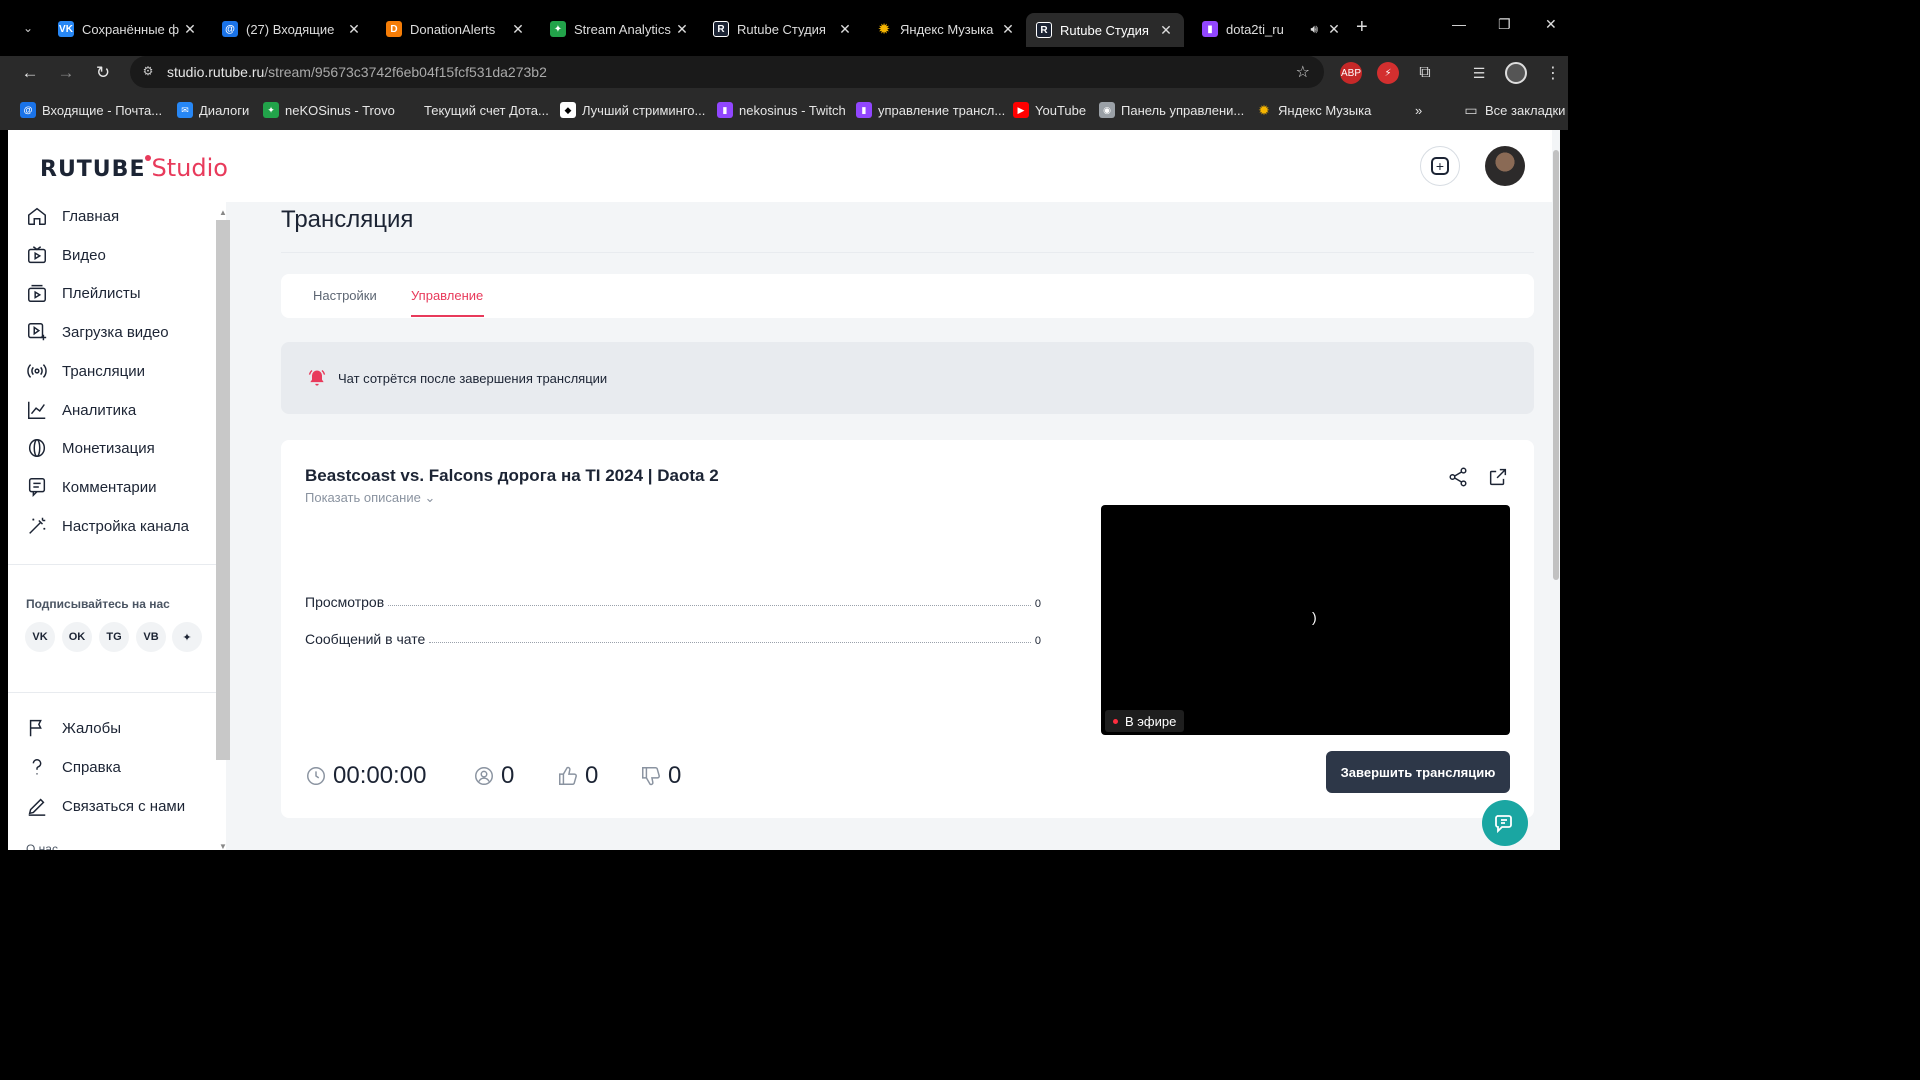  I want to click on media-controls-icon: ☰, so click(1479, 73).